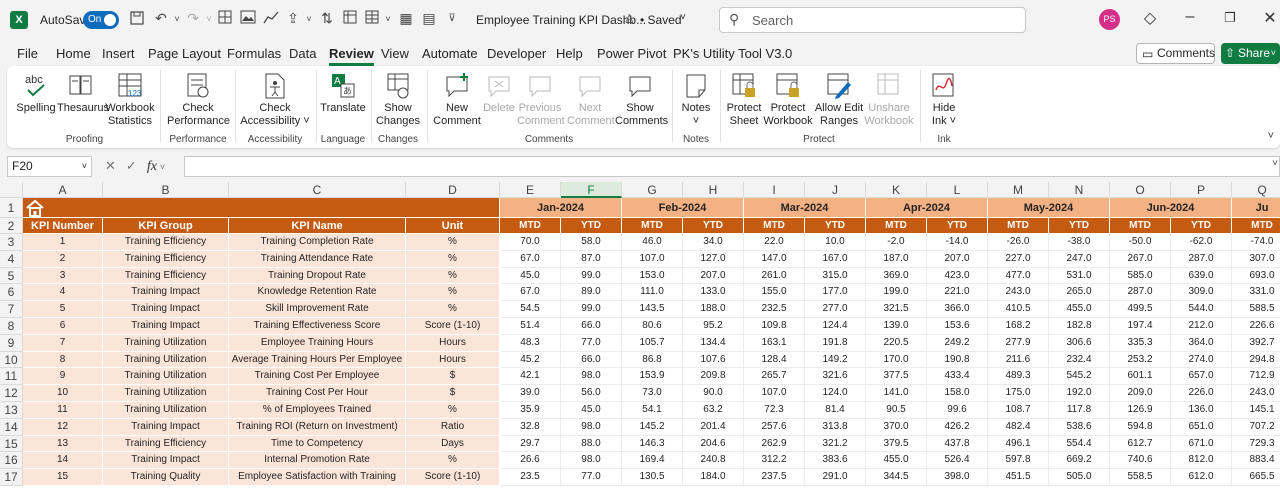  I want to click on table-cell: 145.1, so click(1256, 410).